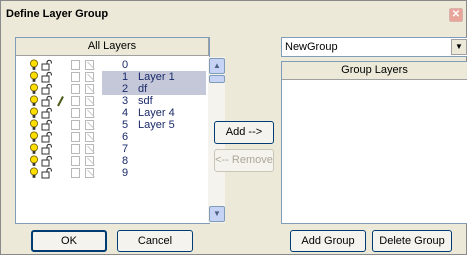  I want to click on scroll-thumb, so click(217, 79).